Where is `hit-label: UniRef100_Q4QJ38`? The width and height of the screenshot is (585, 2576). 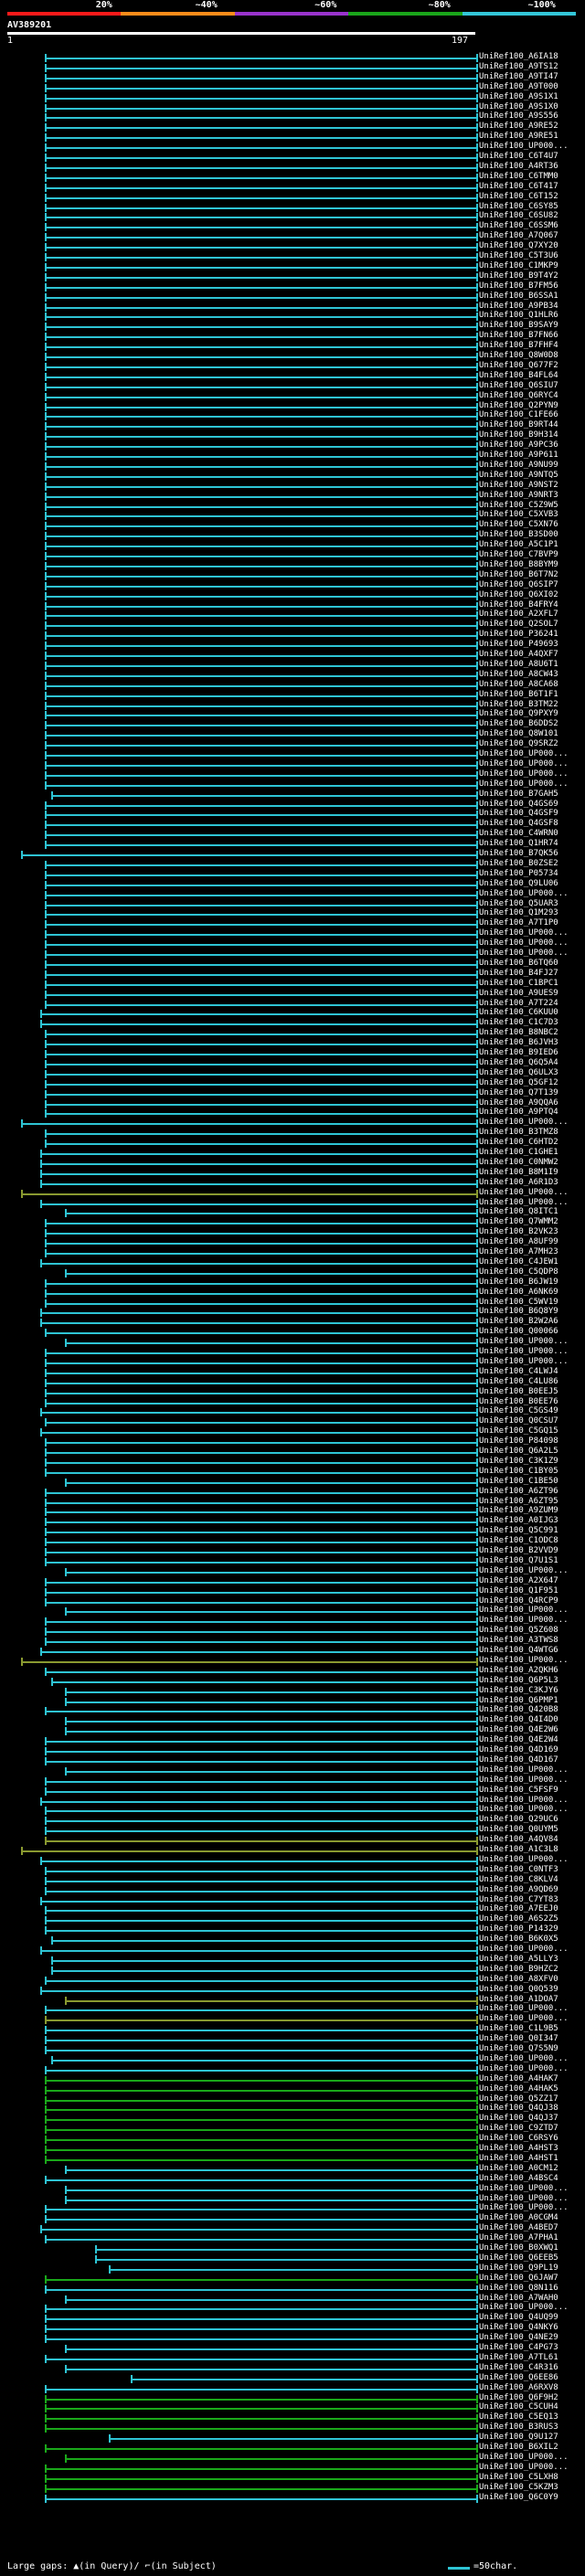 hit-label: UniRef100_Q4QJ38 is located at coordinates (518, 2108).